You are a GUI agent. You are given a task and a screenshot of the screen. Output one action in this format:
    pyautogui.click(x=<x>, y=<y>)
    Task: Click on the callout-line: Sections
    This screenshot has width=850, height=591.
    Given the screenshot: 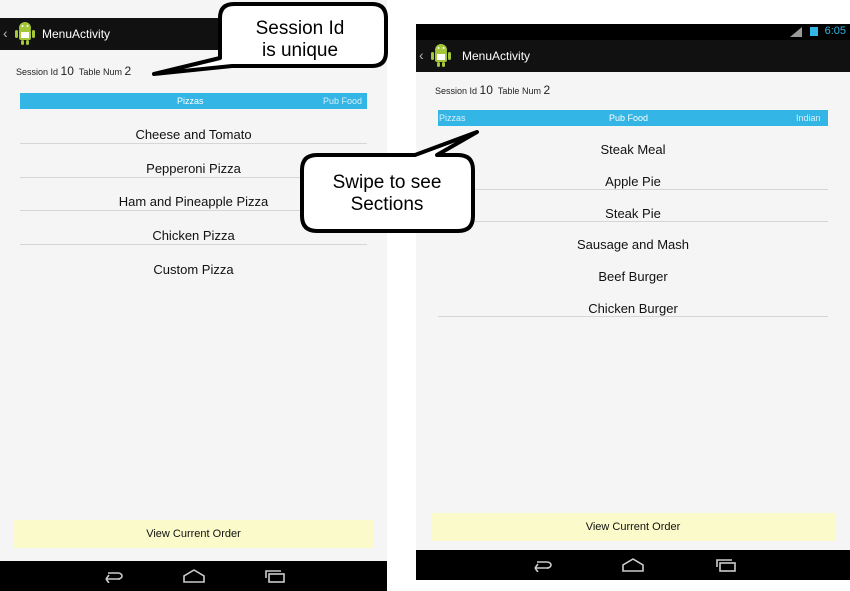 What is the action you would take?
    pyautogui.click(x=387, y=204)
    